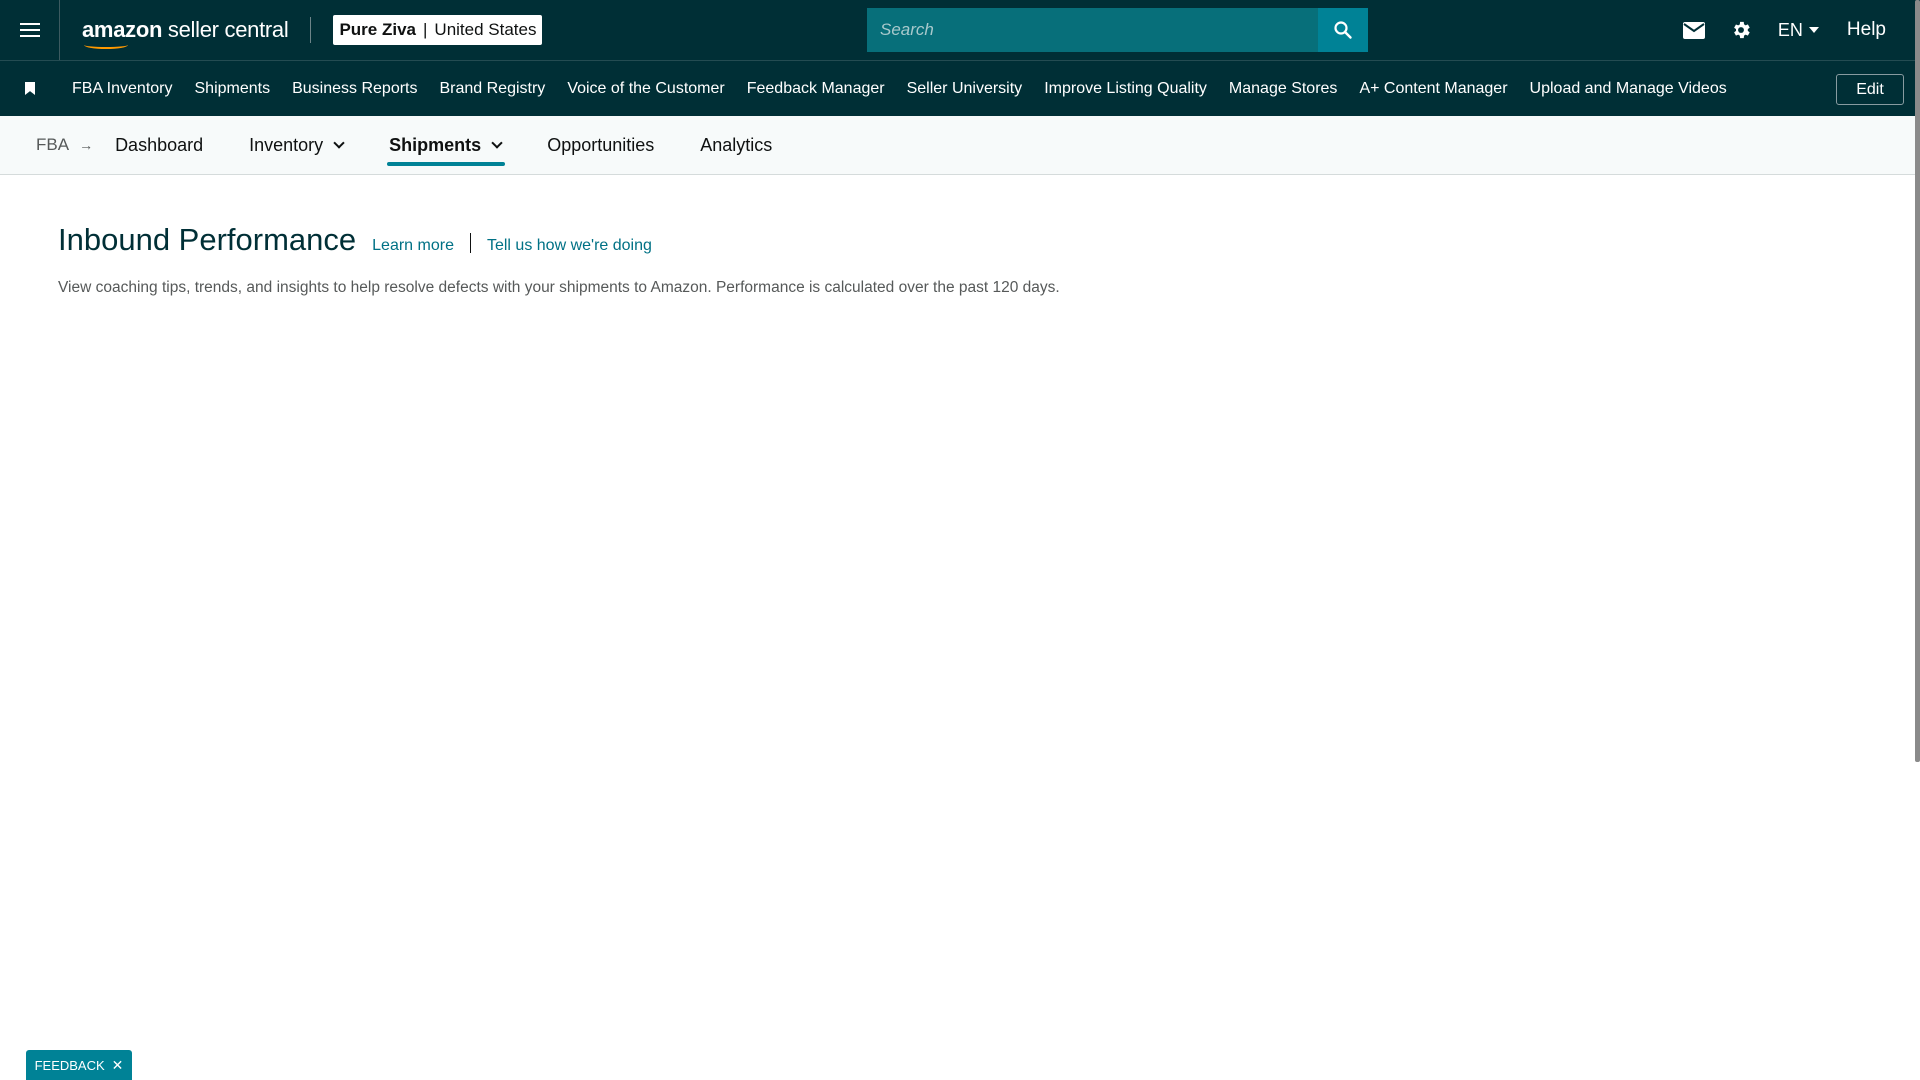  What do you see at coordinates (207, 239) in the screenshot?
I see `page-title: Inbound Performance` at bounding box center [207, 239].